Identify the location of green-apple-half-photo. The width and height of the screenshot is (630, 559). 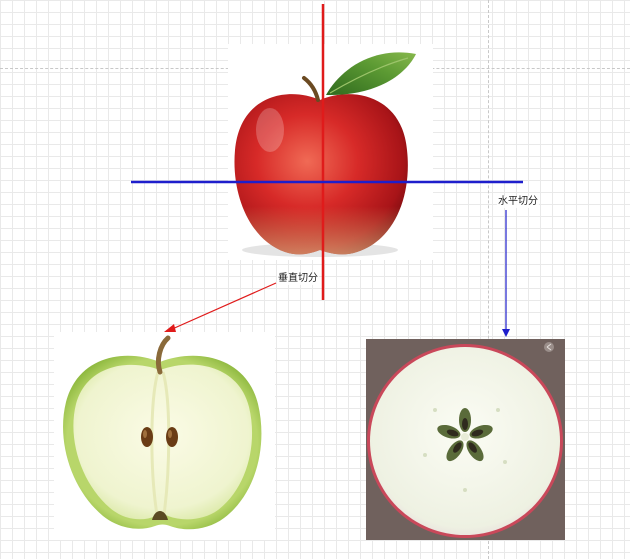
(164, 436).